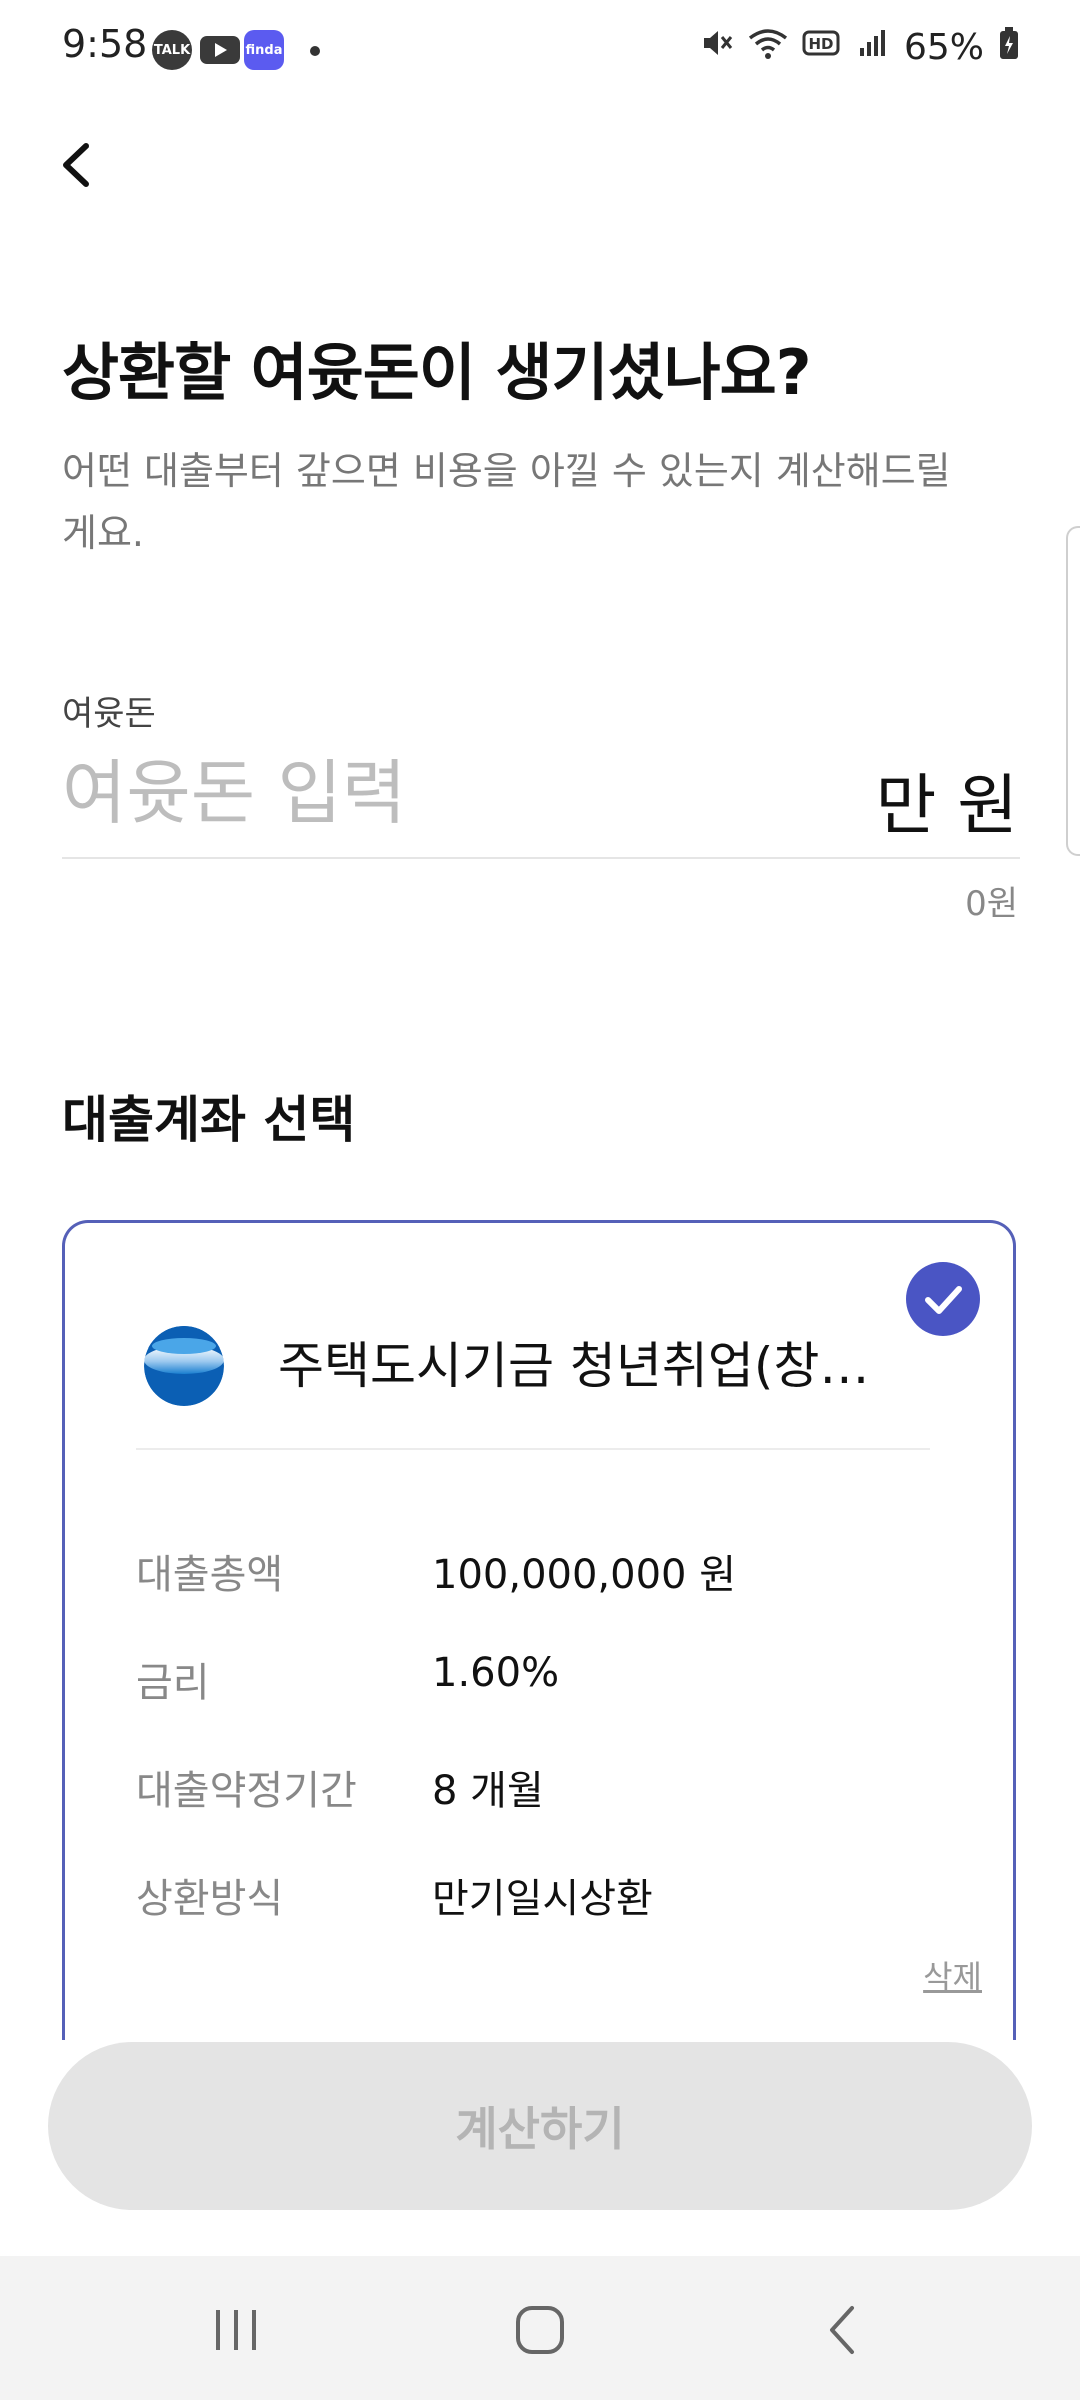 The height and width of the screenshot is (2400, 1080). I want to click on svg-text: HD, so click(820, 44).